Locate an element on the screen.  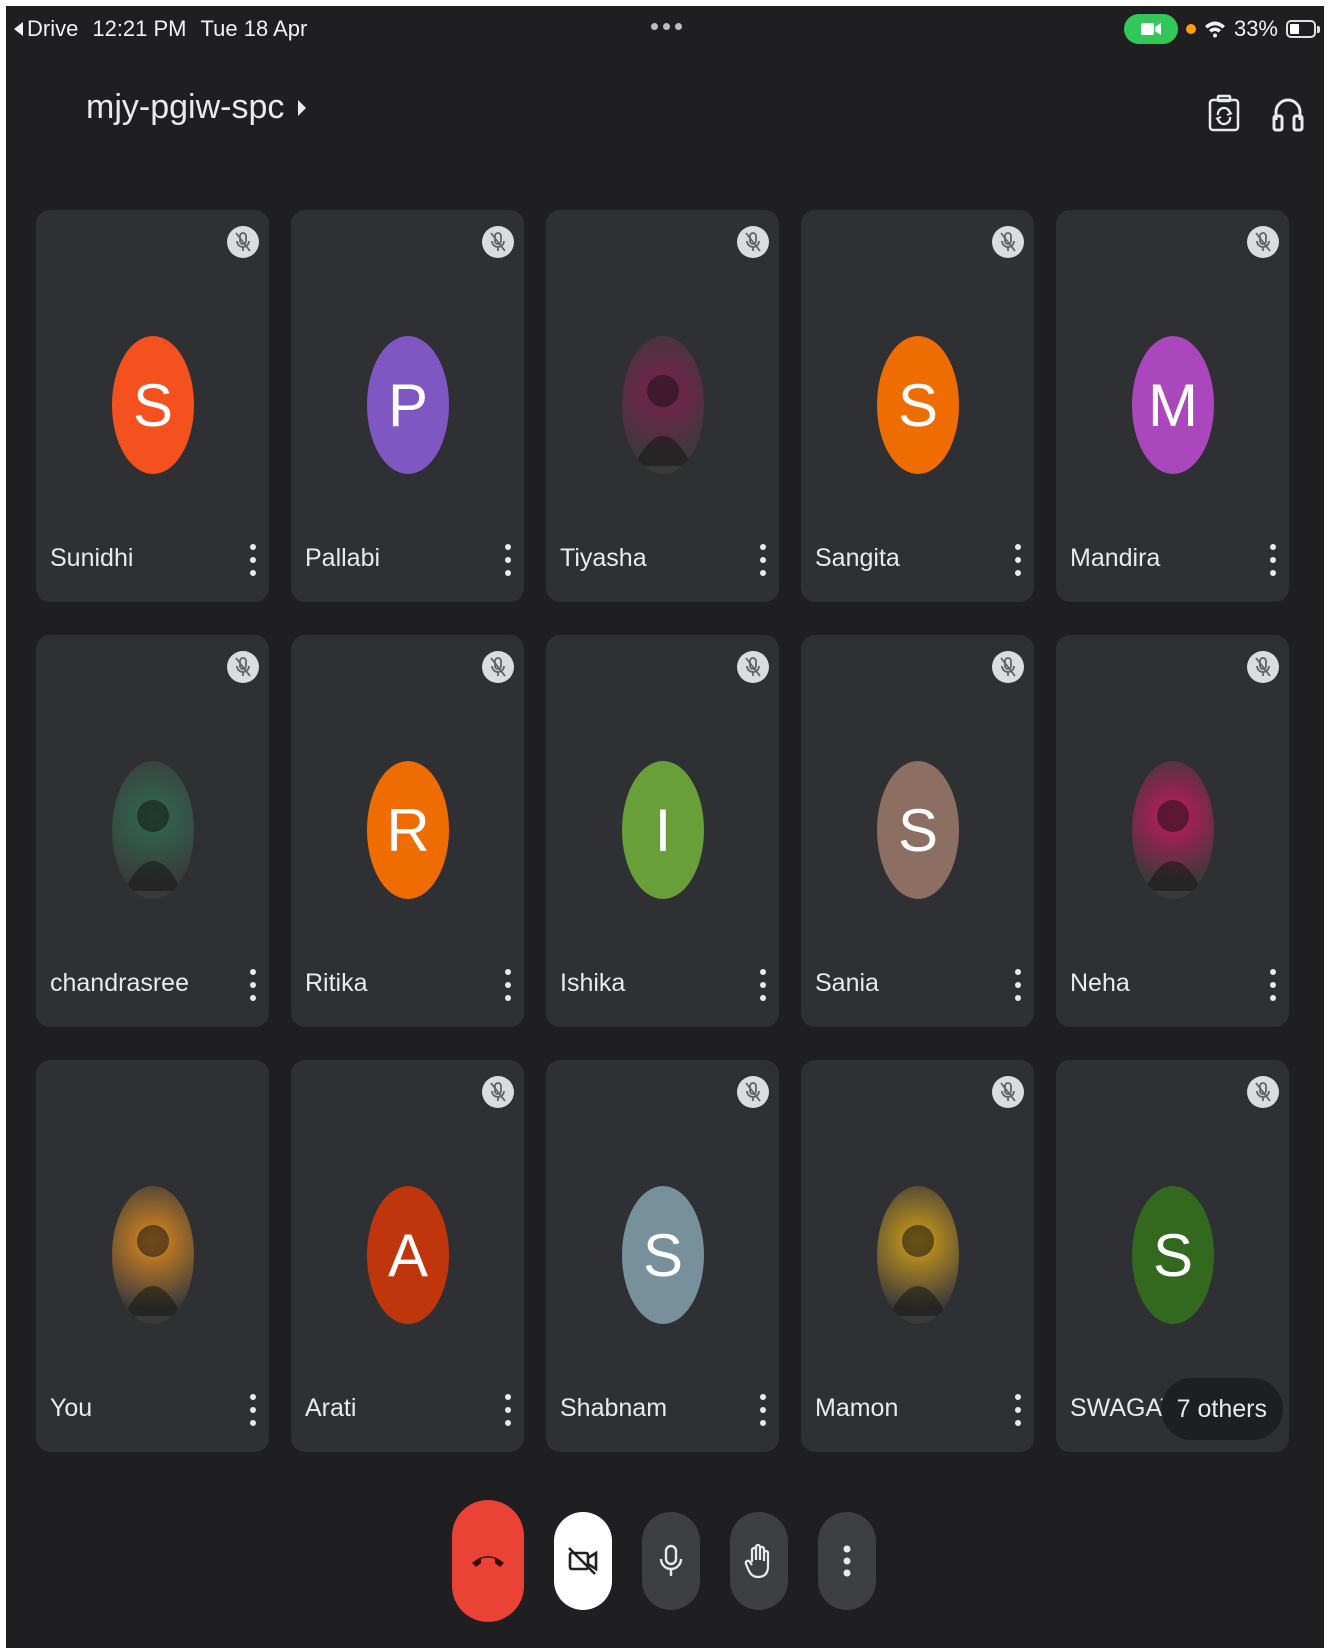
back-to-app-link: Drive is located at coordinates (46, 29).